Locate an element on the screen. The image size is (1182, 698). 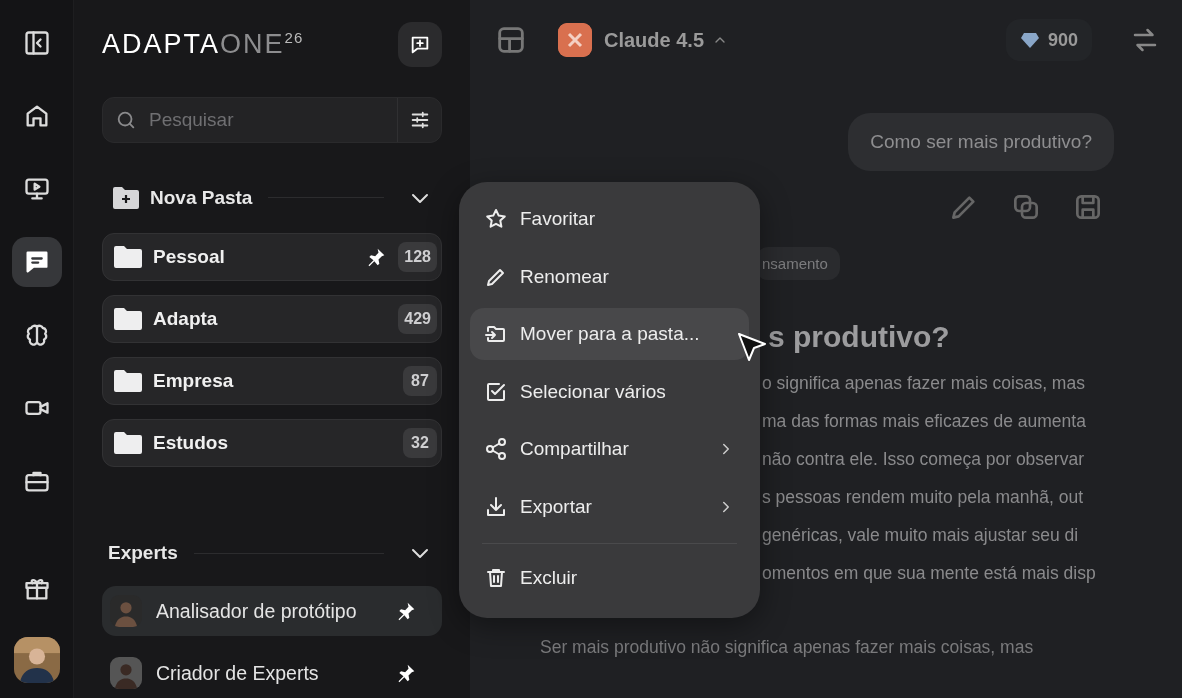
expert-item: Criador de Experts is located at coordinates (272, 673).